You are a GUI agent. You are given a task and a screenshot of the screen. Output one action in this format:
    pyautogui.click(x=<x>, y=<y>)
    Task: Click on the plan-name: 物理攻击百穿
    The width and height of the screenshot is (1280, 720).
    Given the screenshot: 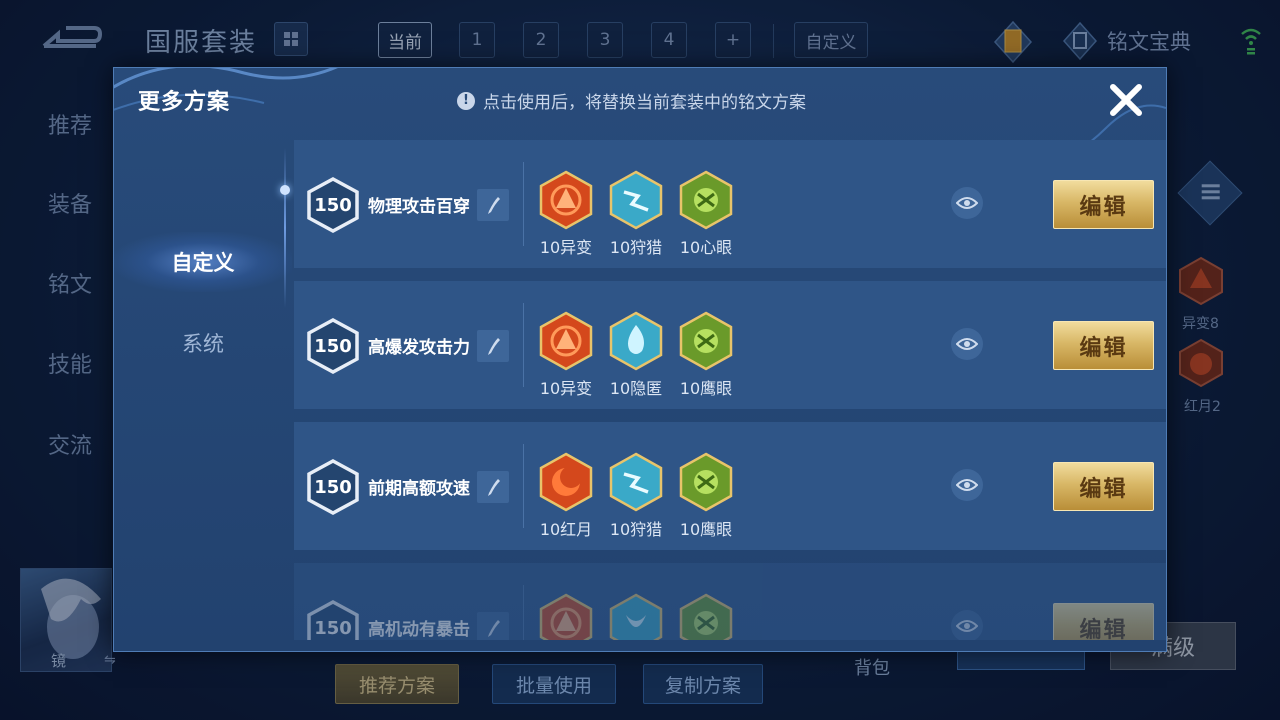 What is the action you would take?
    pyautogui.click(x=419, y=207)
    